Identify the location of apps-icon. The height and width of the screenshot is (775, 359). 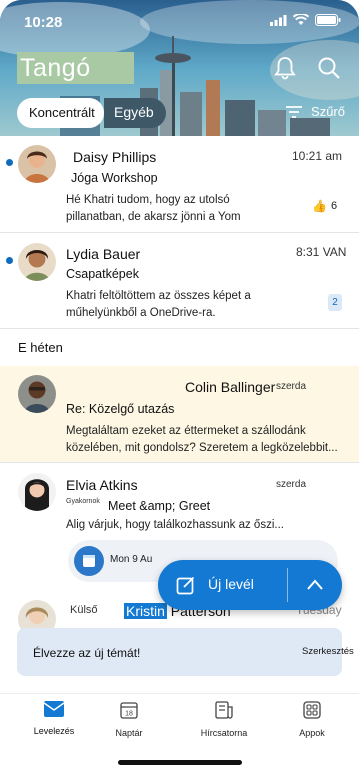
(312, 710).